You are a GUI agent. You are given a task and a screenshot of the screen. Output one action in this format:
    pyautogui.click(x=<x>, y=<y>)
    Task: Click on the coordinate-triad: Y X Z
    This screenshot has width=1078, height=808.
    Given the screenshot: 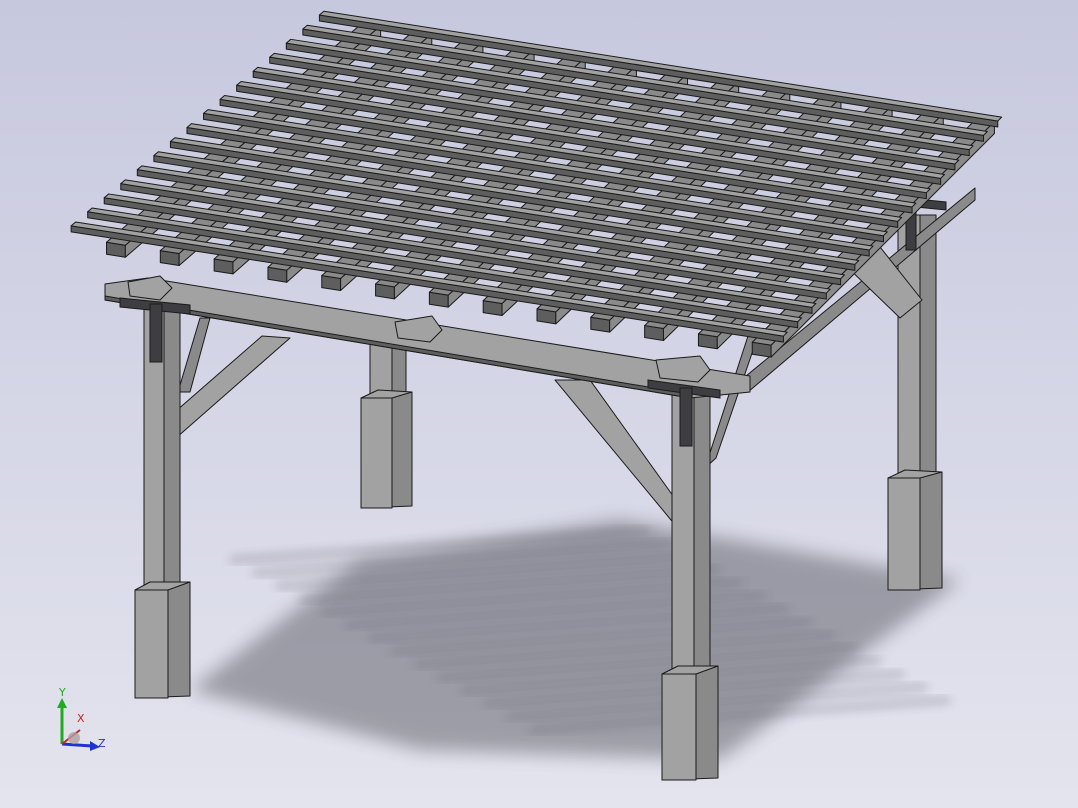 What is the action you would take?
    pyautogui.click(x=85, y=721)
    